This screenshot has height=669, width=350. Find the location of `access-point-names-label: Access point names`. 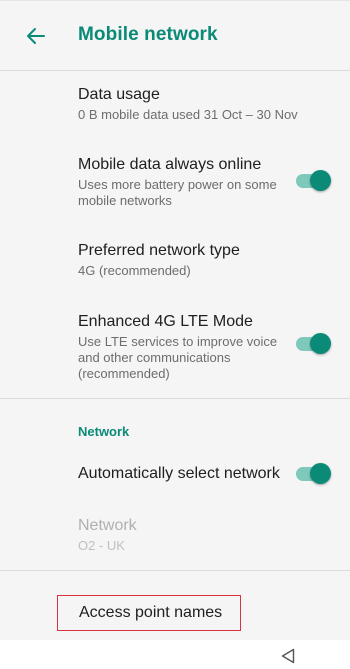

access-point-names-label: Access point names is located at coordinates (151, 612).